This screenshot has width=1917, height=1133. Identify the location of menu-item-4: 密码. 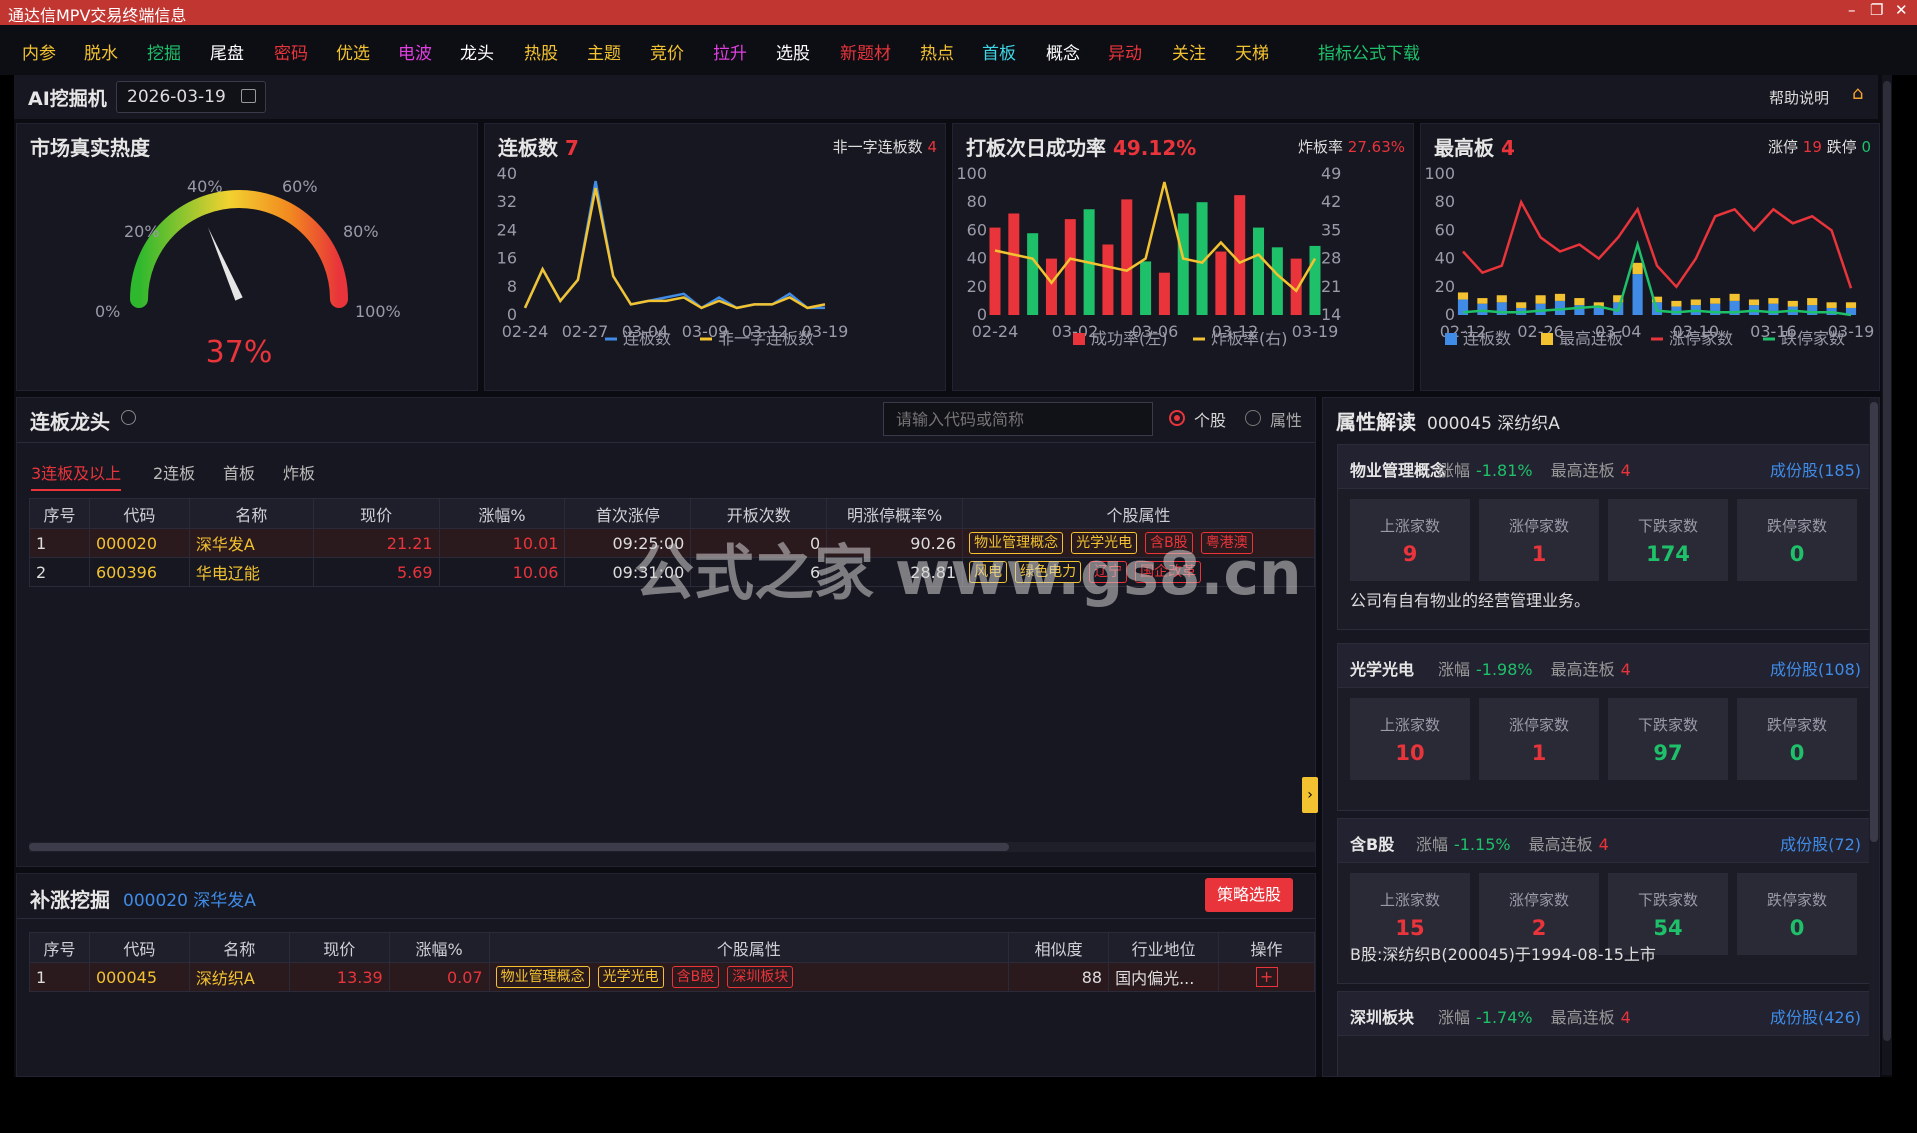
(291, 51).